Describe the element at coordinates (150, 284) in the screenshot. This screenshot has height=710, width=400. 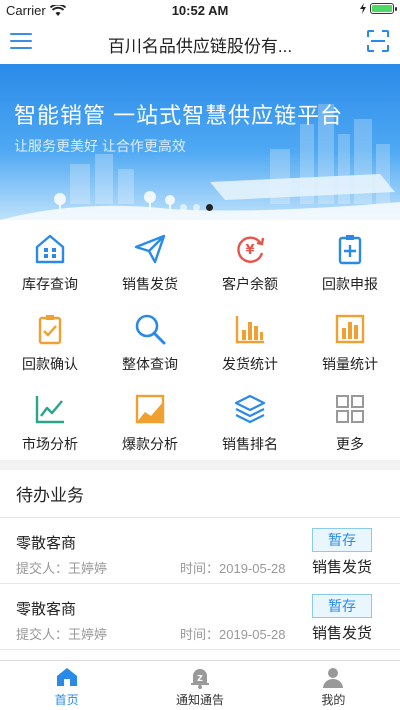
I see `menu-item-label: 销售发货` at that location.